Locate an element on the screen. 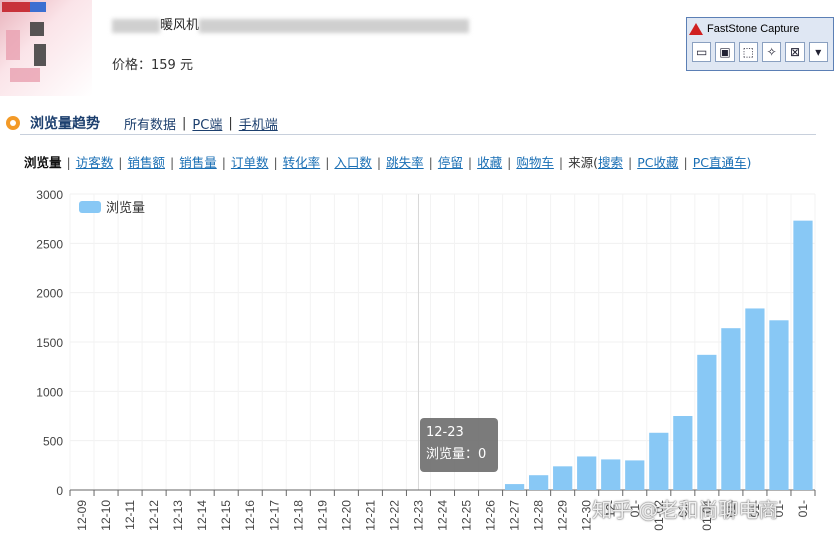 The height and width of the screenshot is (543, 840). x-tick-label: 12-25 is located at coordinates (467, 515).